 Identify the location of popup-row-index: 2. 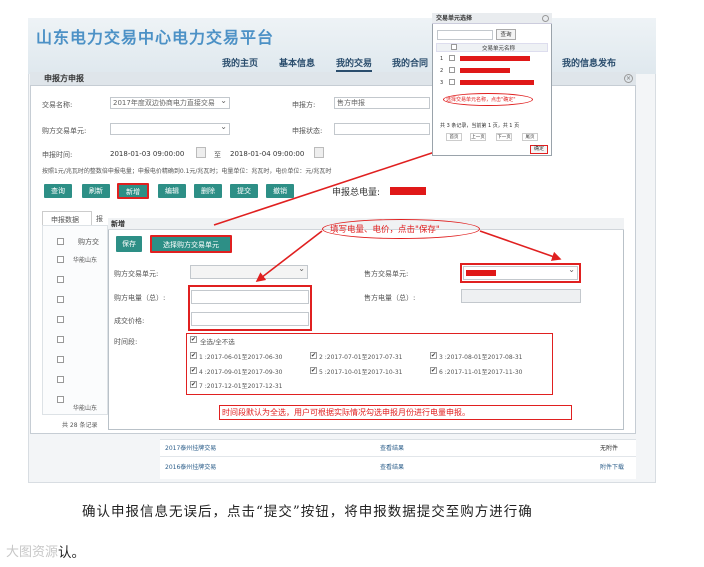
(442, 71).